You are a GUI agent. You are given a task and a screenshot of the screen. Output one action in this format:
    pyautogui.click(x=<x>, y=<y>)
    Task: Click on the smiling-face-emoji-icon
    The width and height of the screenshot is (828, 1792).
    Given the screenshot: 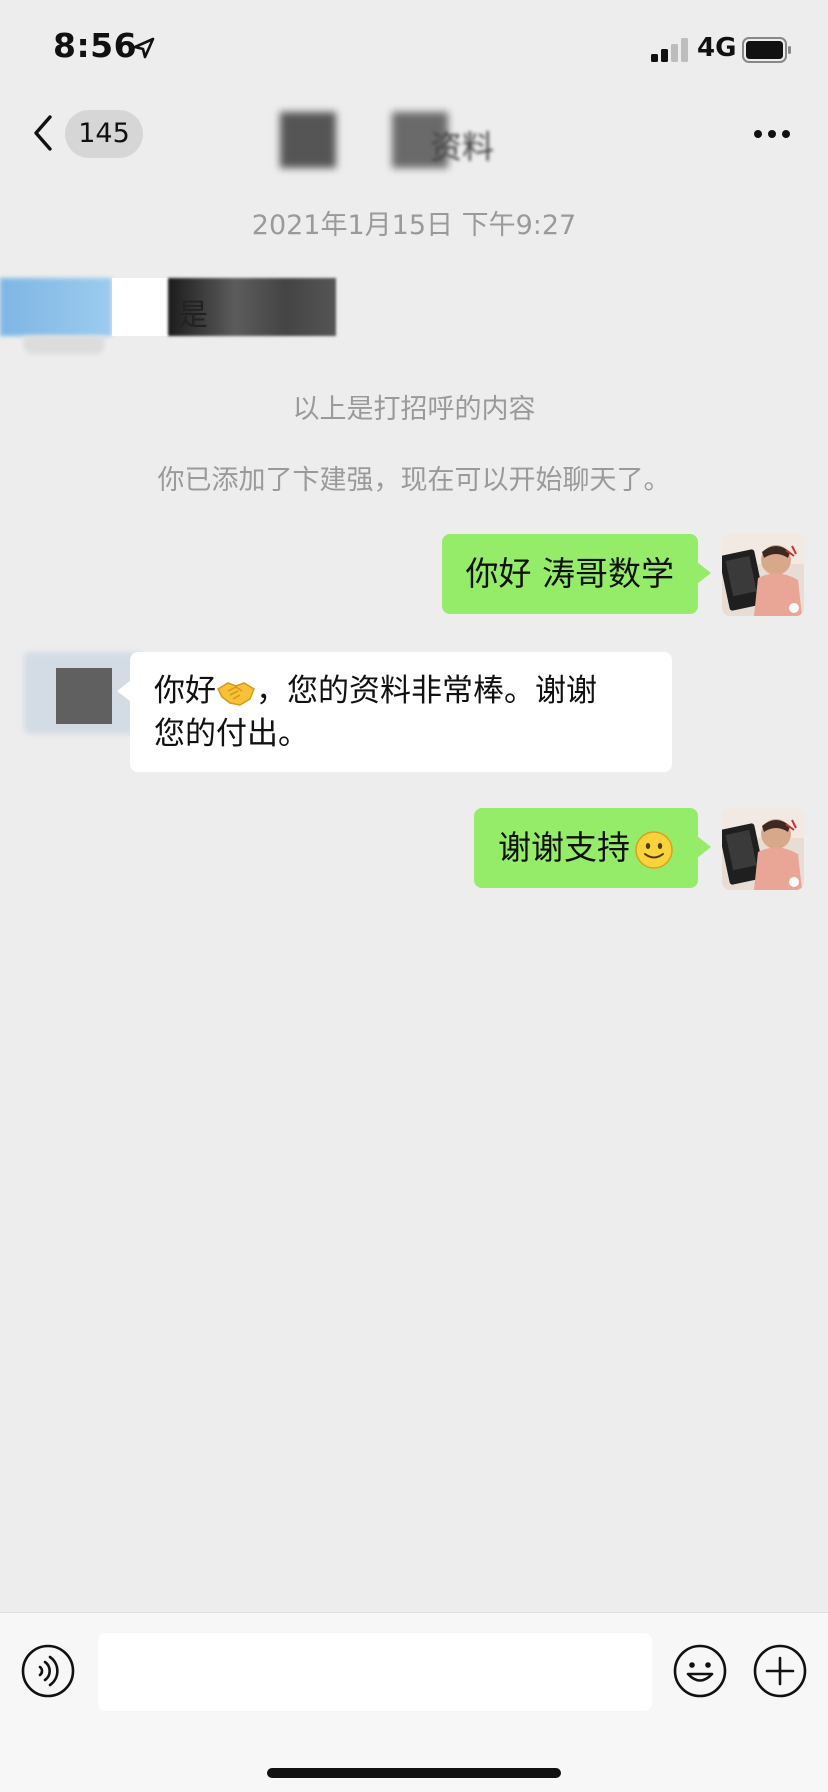 What is the action you would take?
    pyautogui.click(x=654, y=849)
    